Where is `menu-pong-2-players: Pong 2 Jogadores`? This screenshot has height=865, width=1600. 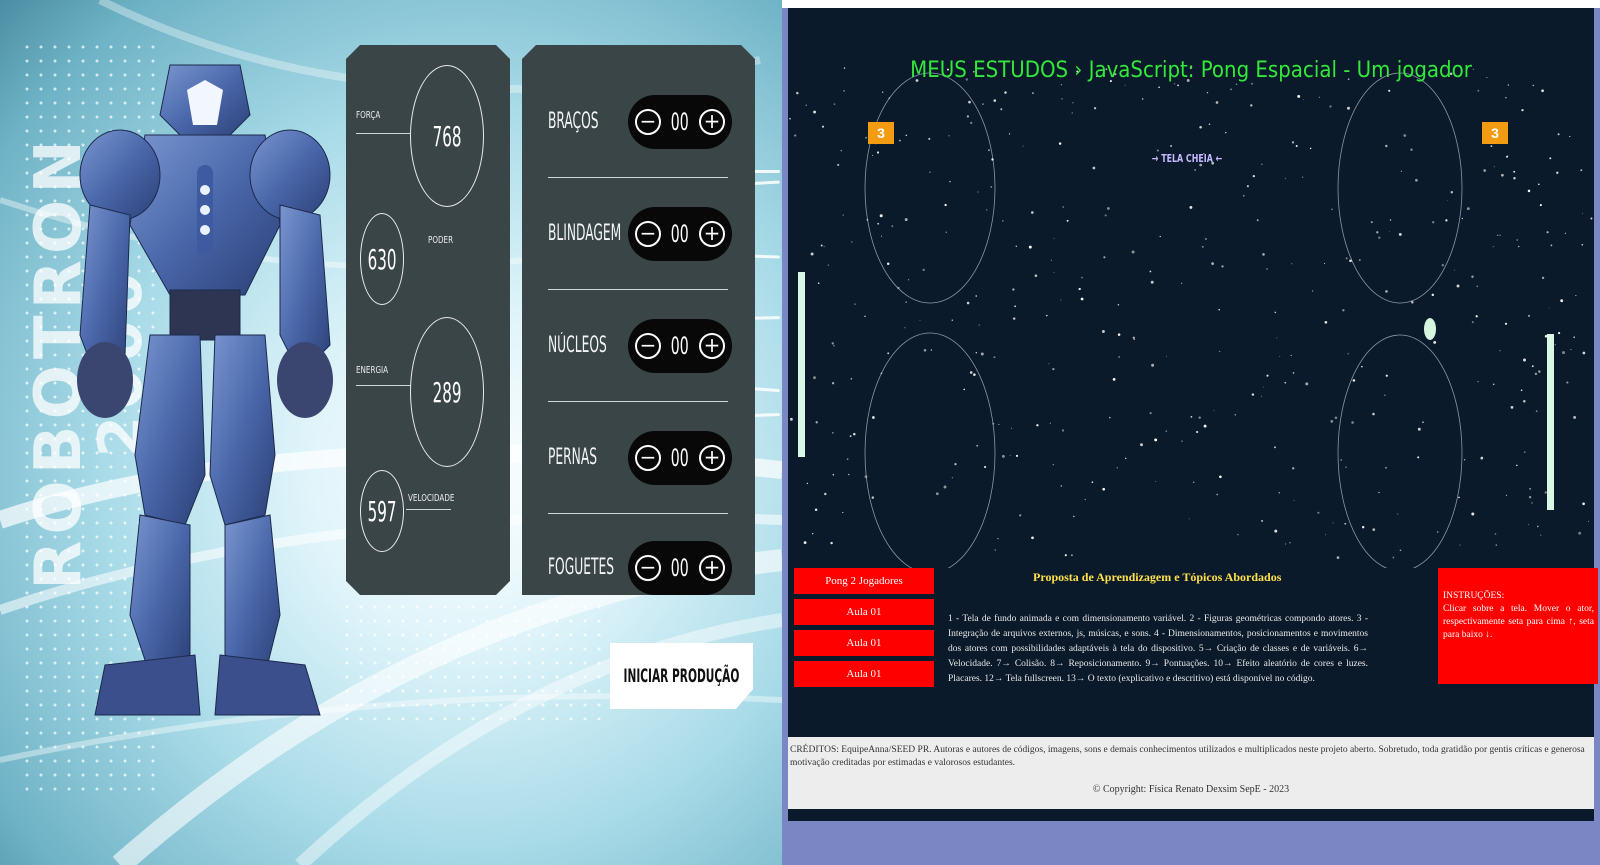 menu-pong-2-players: Pong 2 Jogadores is located at coordinates (864, 581).